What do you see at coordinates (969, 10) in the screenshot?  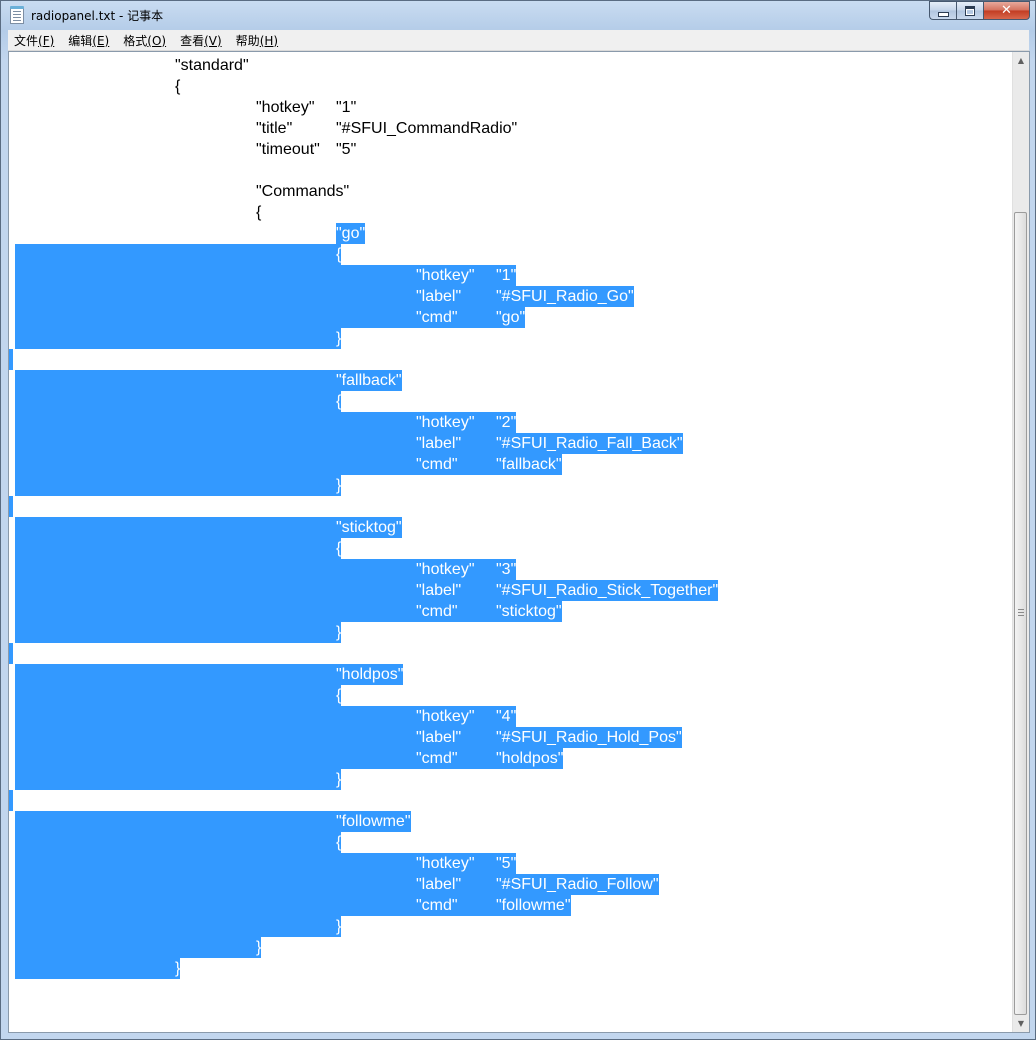 I see `maximize-button` at bounding box center [969, 10].